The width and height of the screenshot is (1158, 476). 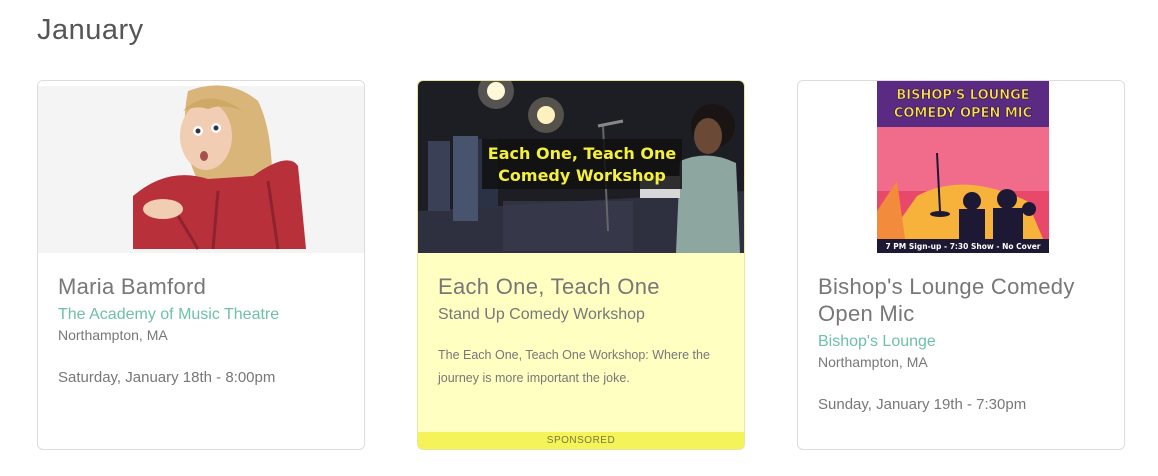 What do you see at coordinates (90, 30) in the screenshot?
I see `month-heading: January` at bounding box center [90, 30].